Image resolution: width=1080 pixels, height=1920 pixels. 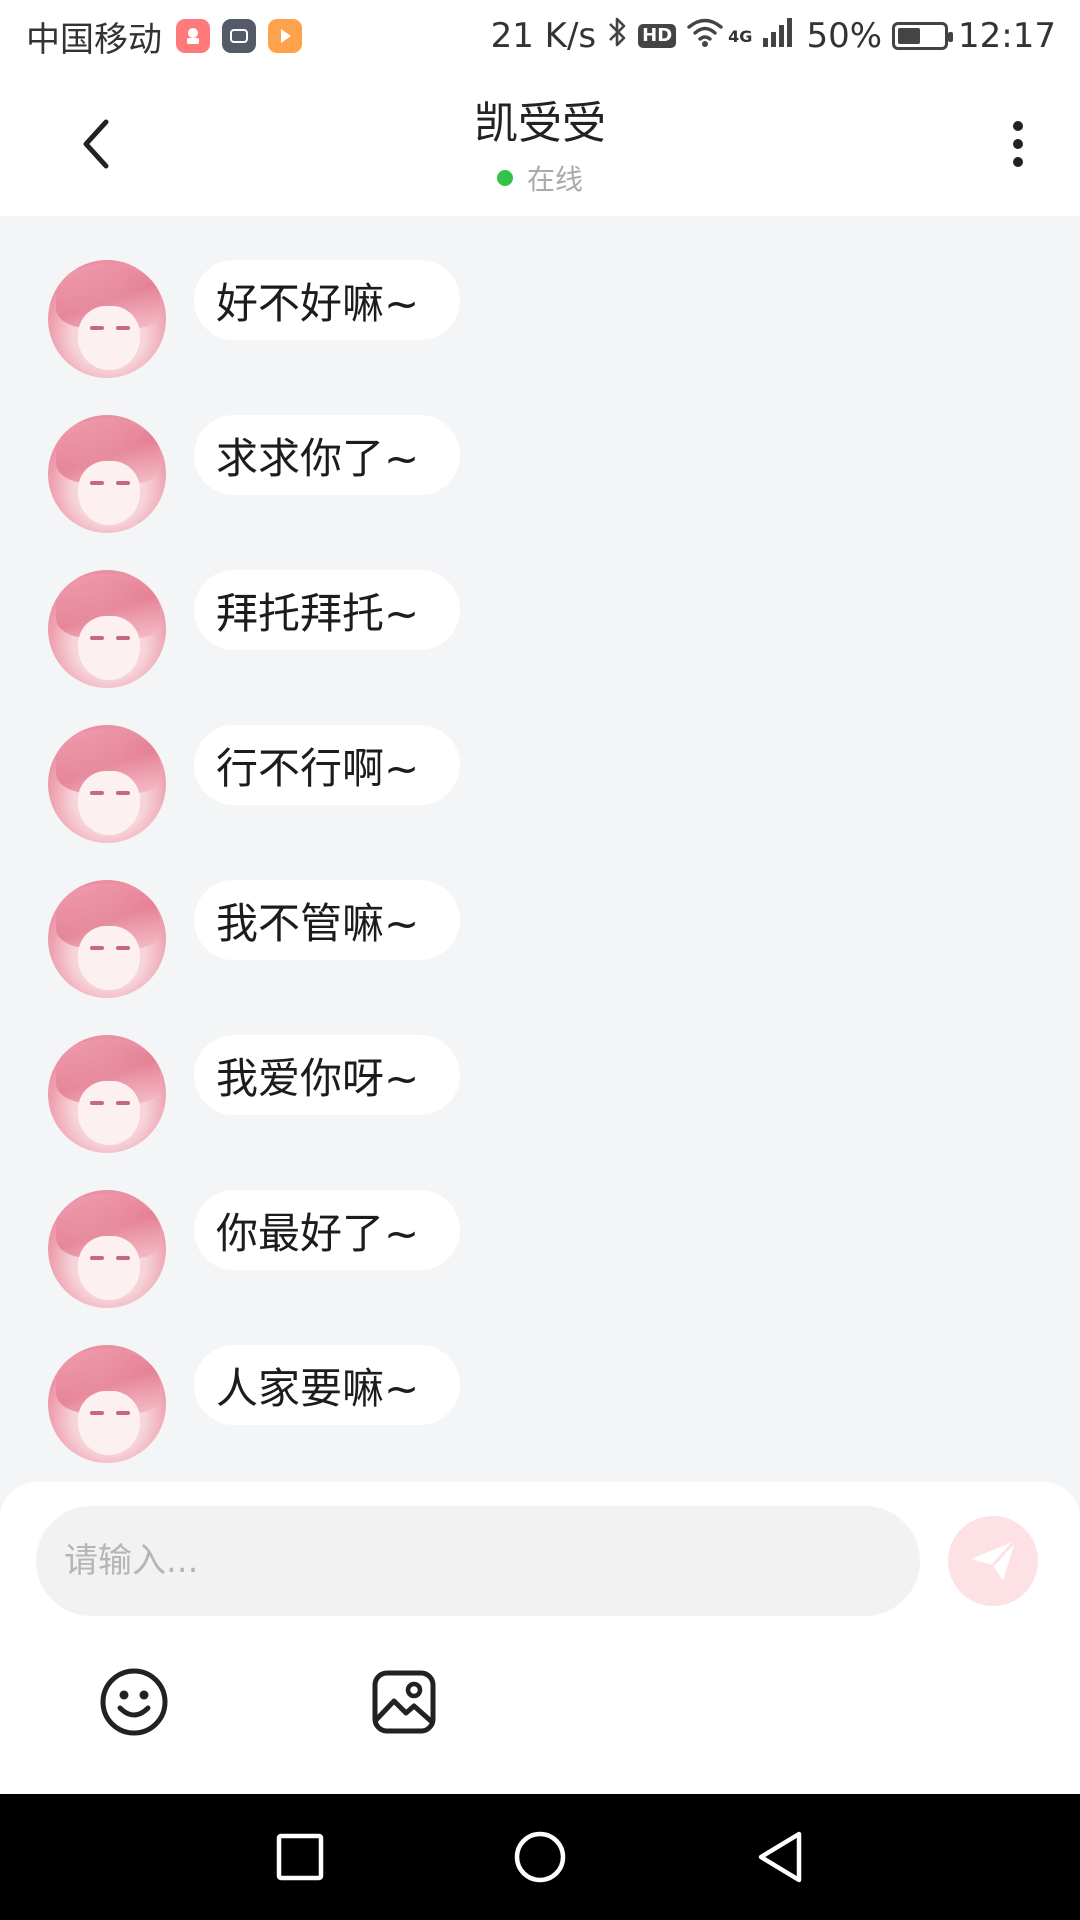 I want to click on system-nav-bar, so click(x=540, y=1857).